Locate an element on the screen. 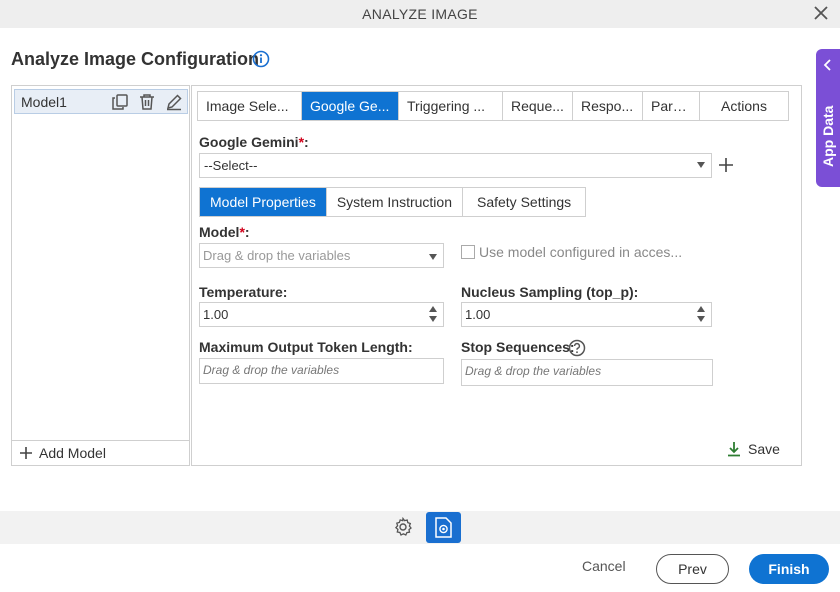  stop-sequences-label: Stop Sequences: is located at coordinates (518, 347).